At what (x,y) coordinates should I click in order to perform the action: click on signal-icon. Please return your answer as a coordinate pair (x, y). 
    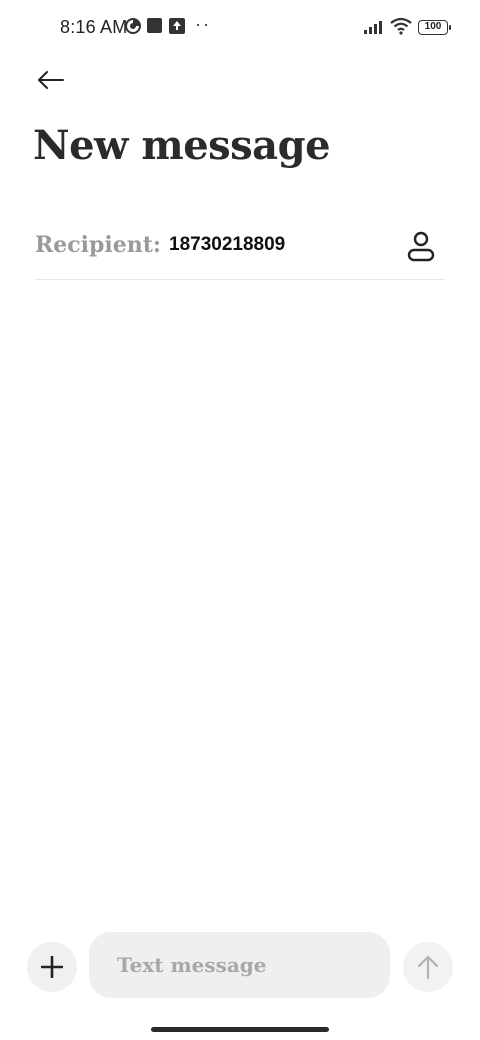
    Looking at the image, I should click on (373, 27).